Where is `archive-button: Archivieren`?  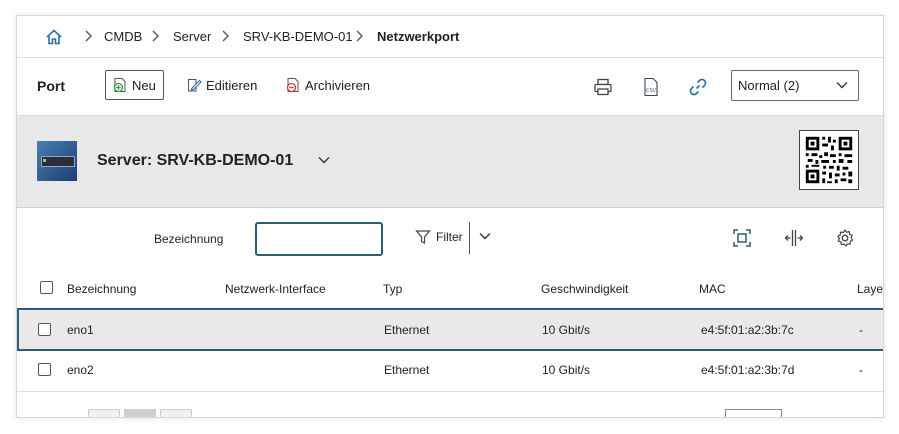
archive-button: Archivieren is located at coordinates (327, 85).